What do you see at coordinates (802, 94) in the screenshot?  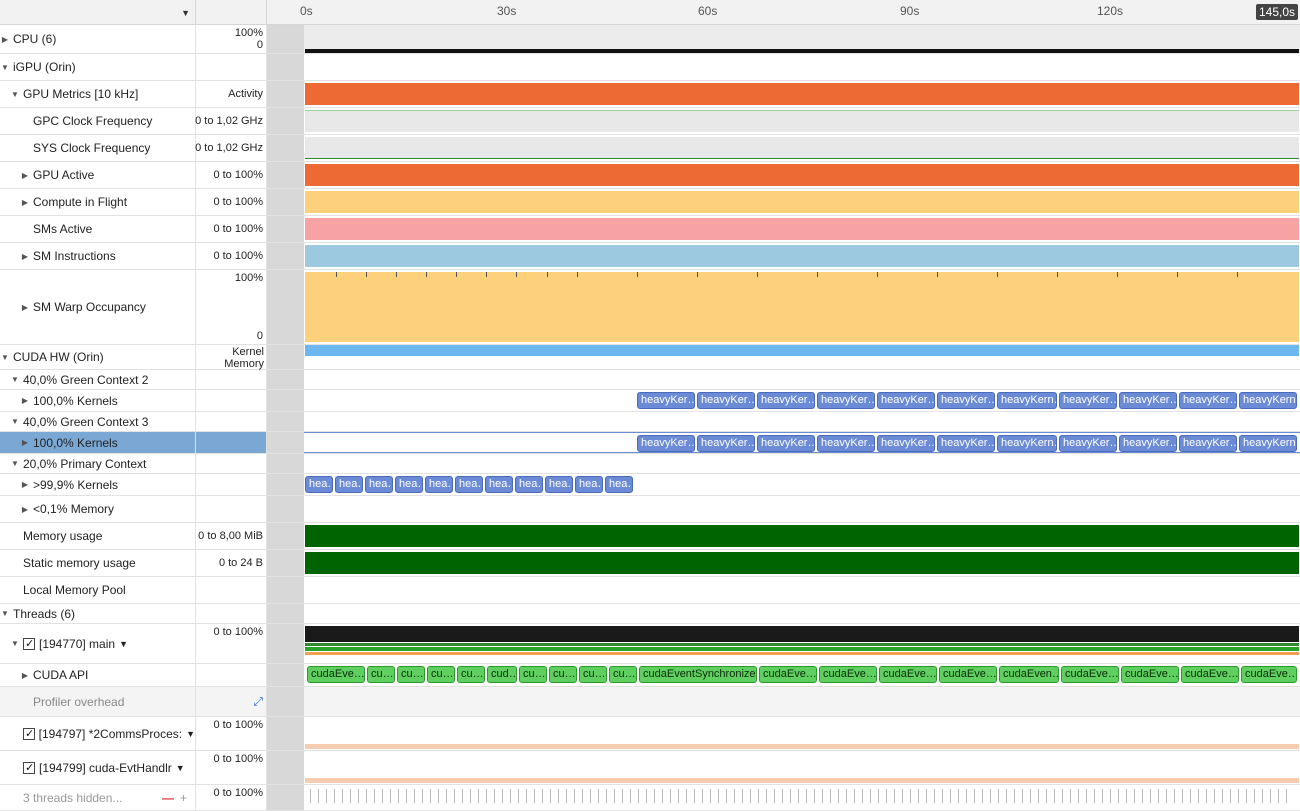 I see `gpu-metrics-track` at bounding box center [802, 94].